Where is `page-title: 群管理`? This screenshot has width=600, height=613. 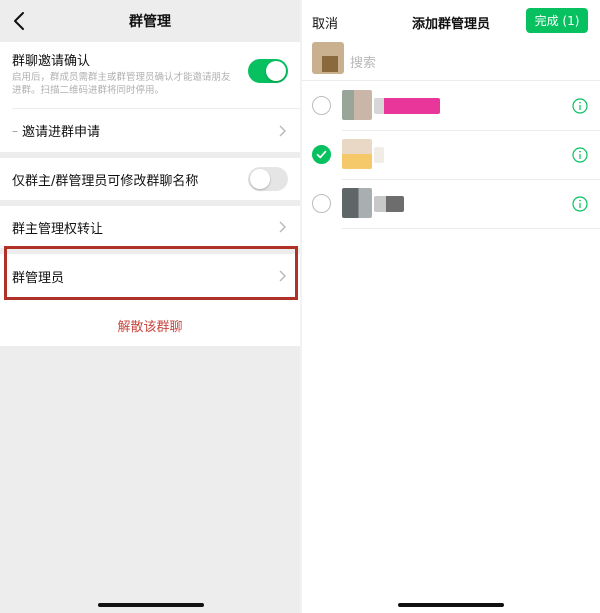 page-title: 群管理 is located at coordinates (150, 22).